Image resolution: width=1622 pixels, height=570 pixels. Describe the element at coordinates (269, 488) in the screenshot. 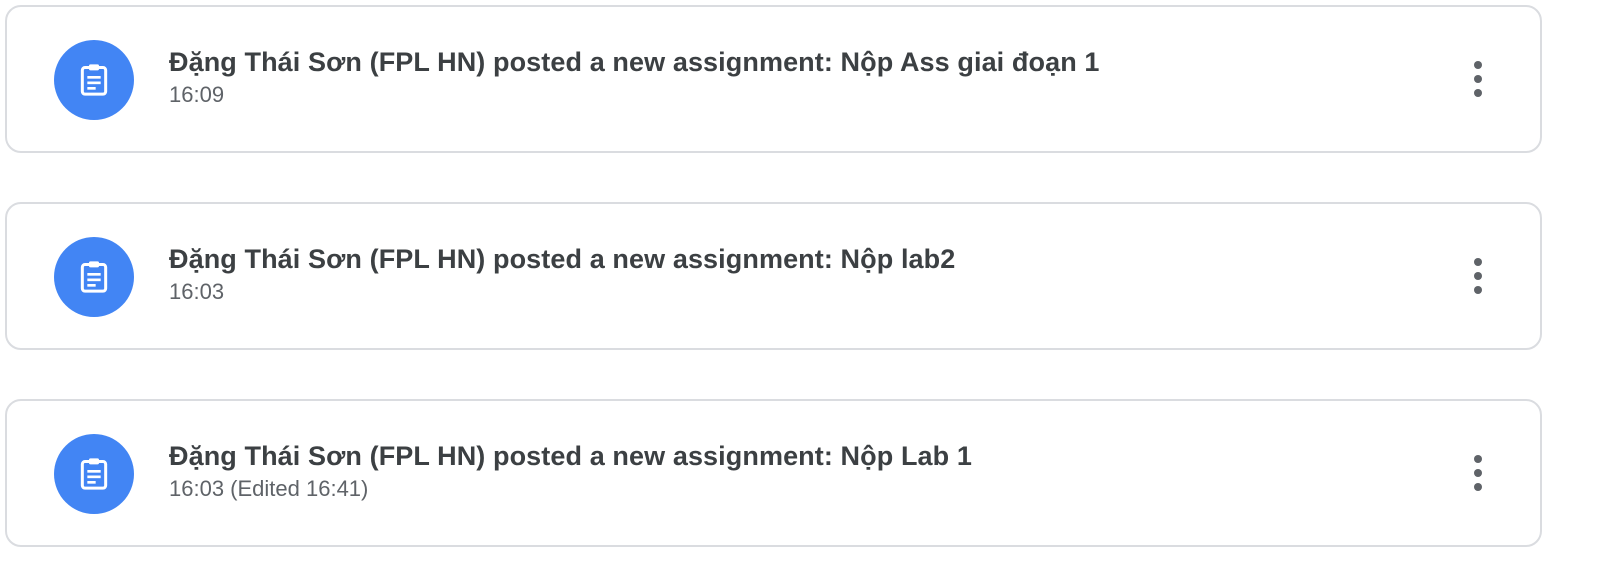

I see `post-timestamp: 16:03 (Edited 16:41)` at that location.